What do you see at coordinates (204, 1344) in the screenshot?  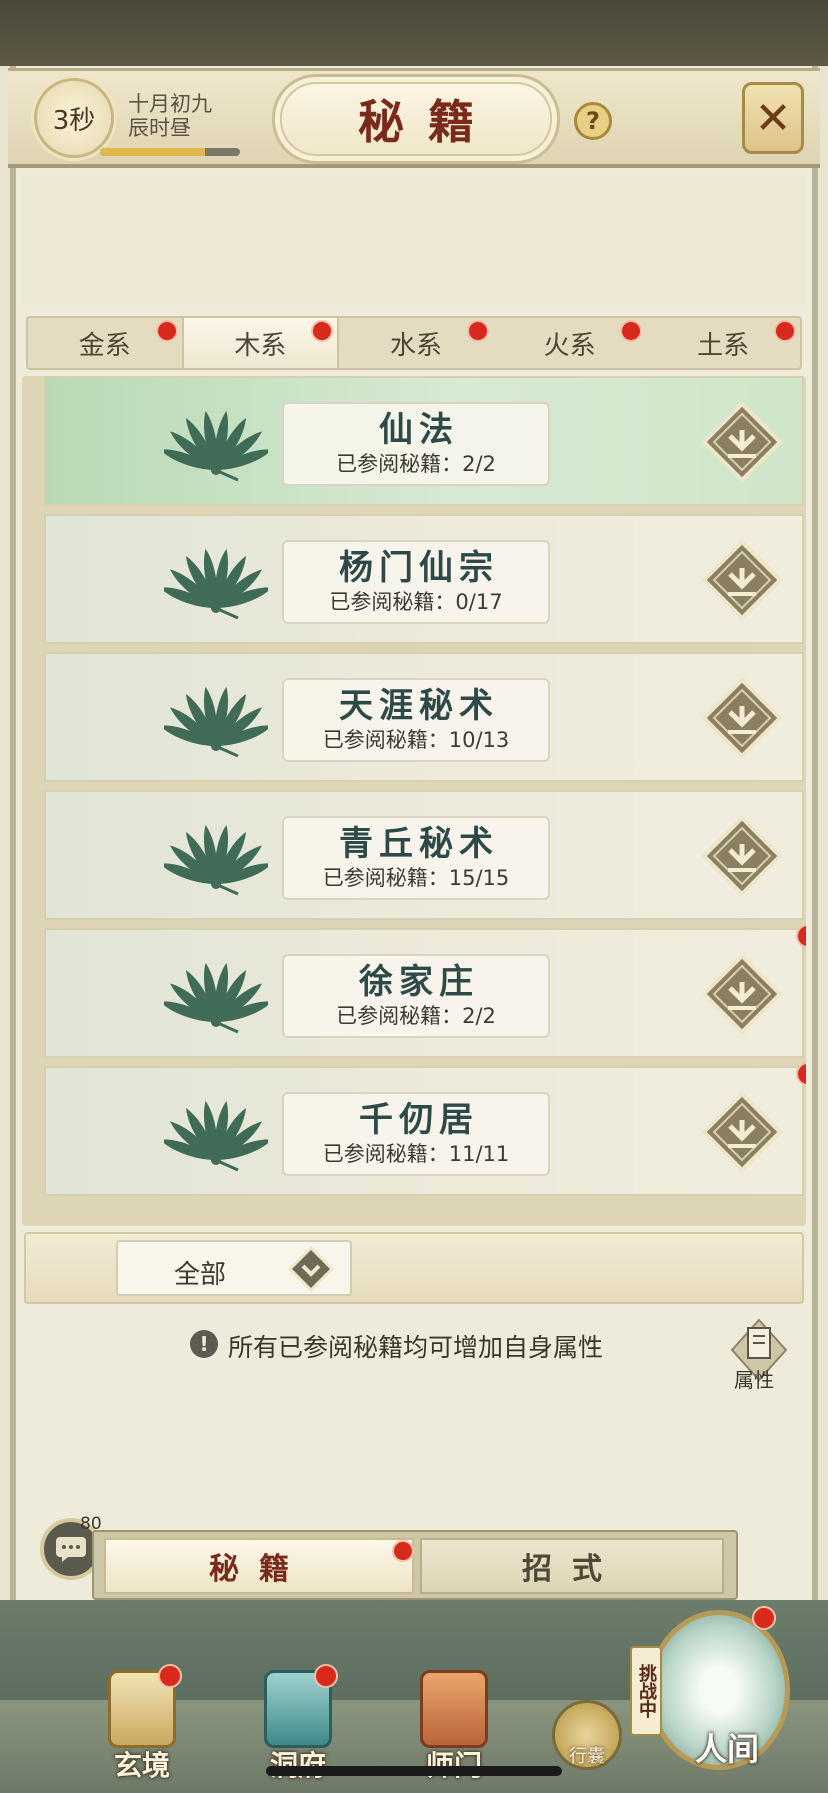 I see `info-icon: !` at bounding box center [204, 1344].